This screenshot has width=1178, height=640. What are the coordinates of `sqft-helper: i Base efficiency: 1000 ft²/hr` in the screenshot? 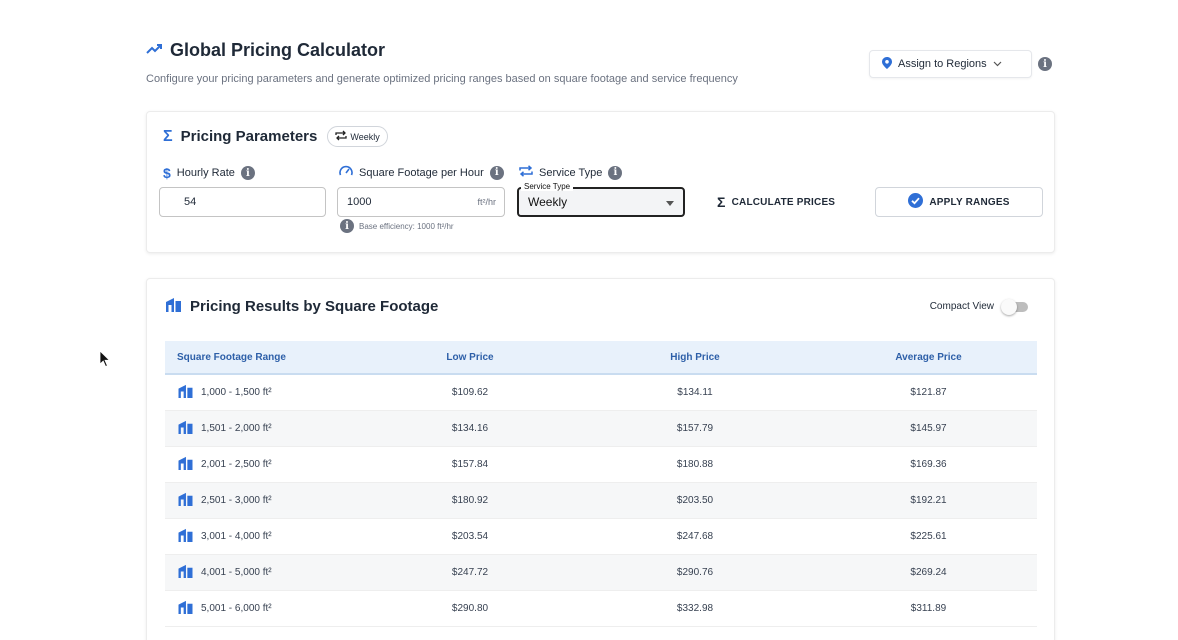 It's located at (397, 226).